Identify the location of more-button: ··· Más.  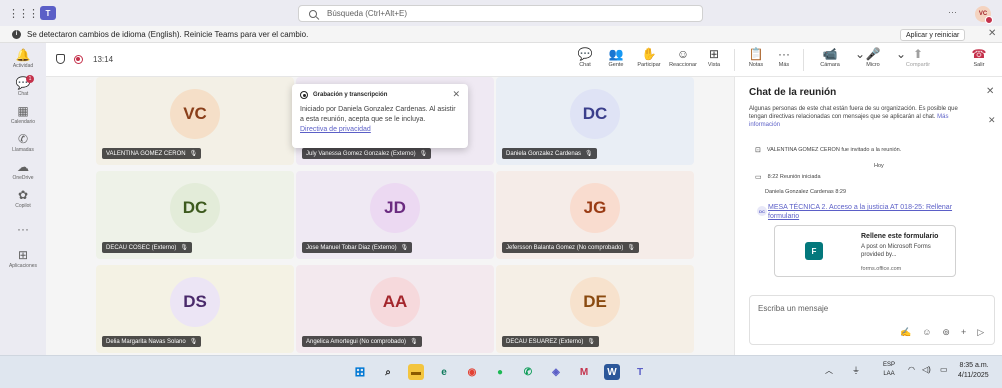
(784, 60).